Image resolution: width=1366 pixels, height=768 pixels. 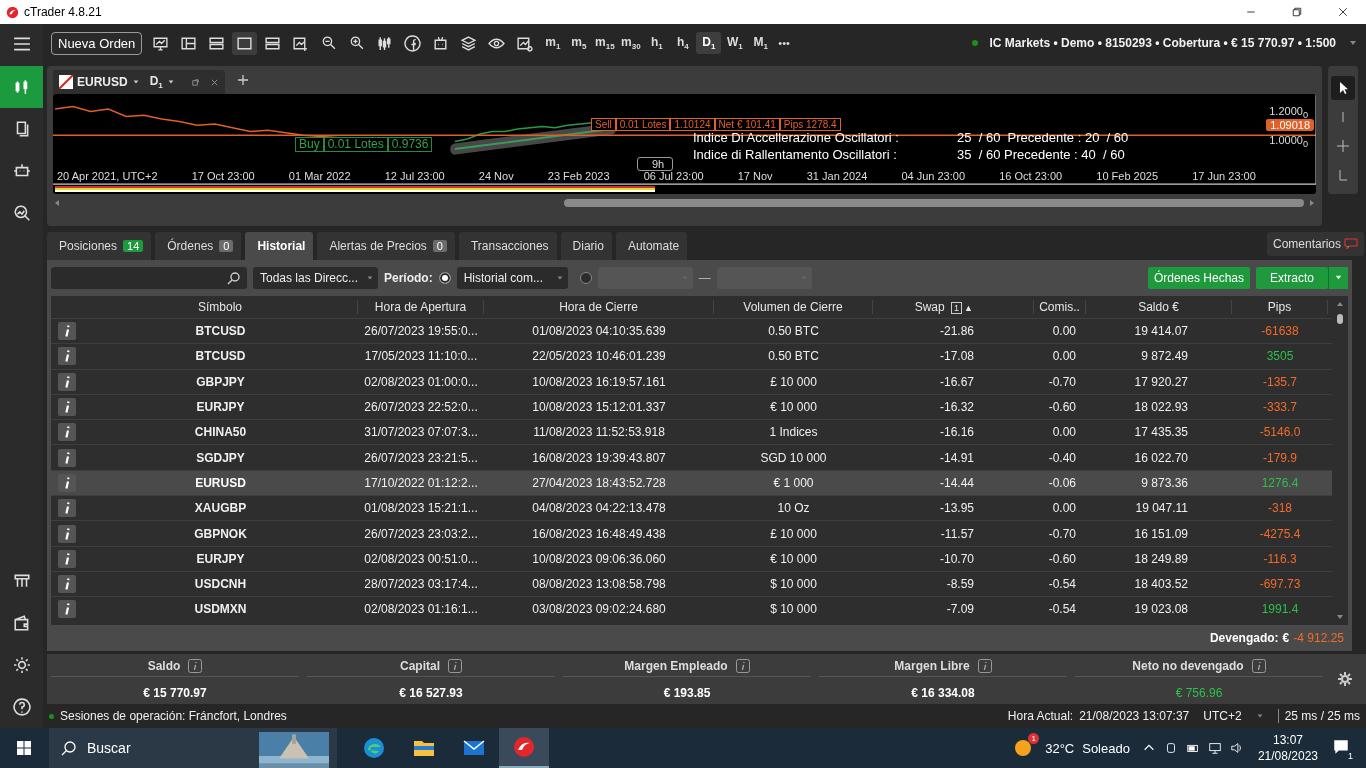 I want to click on timeframe-button: h$_{1}$, so click(x=657, y=43).